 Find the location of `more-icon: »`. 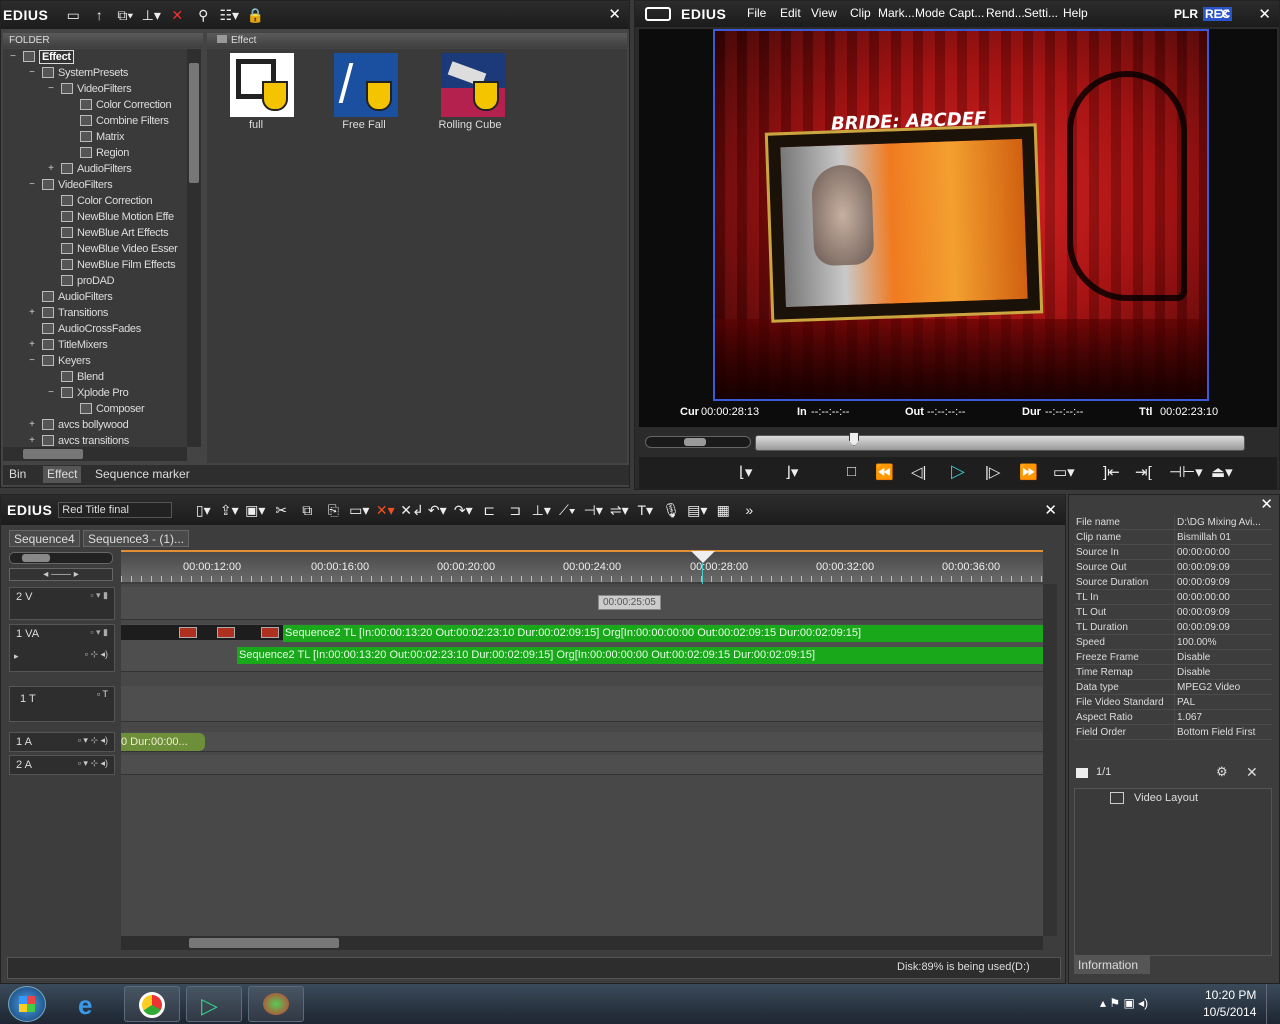

more-icon: » is located at coordinates (749, 510).